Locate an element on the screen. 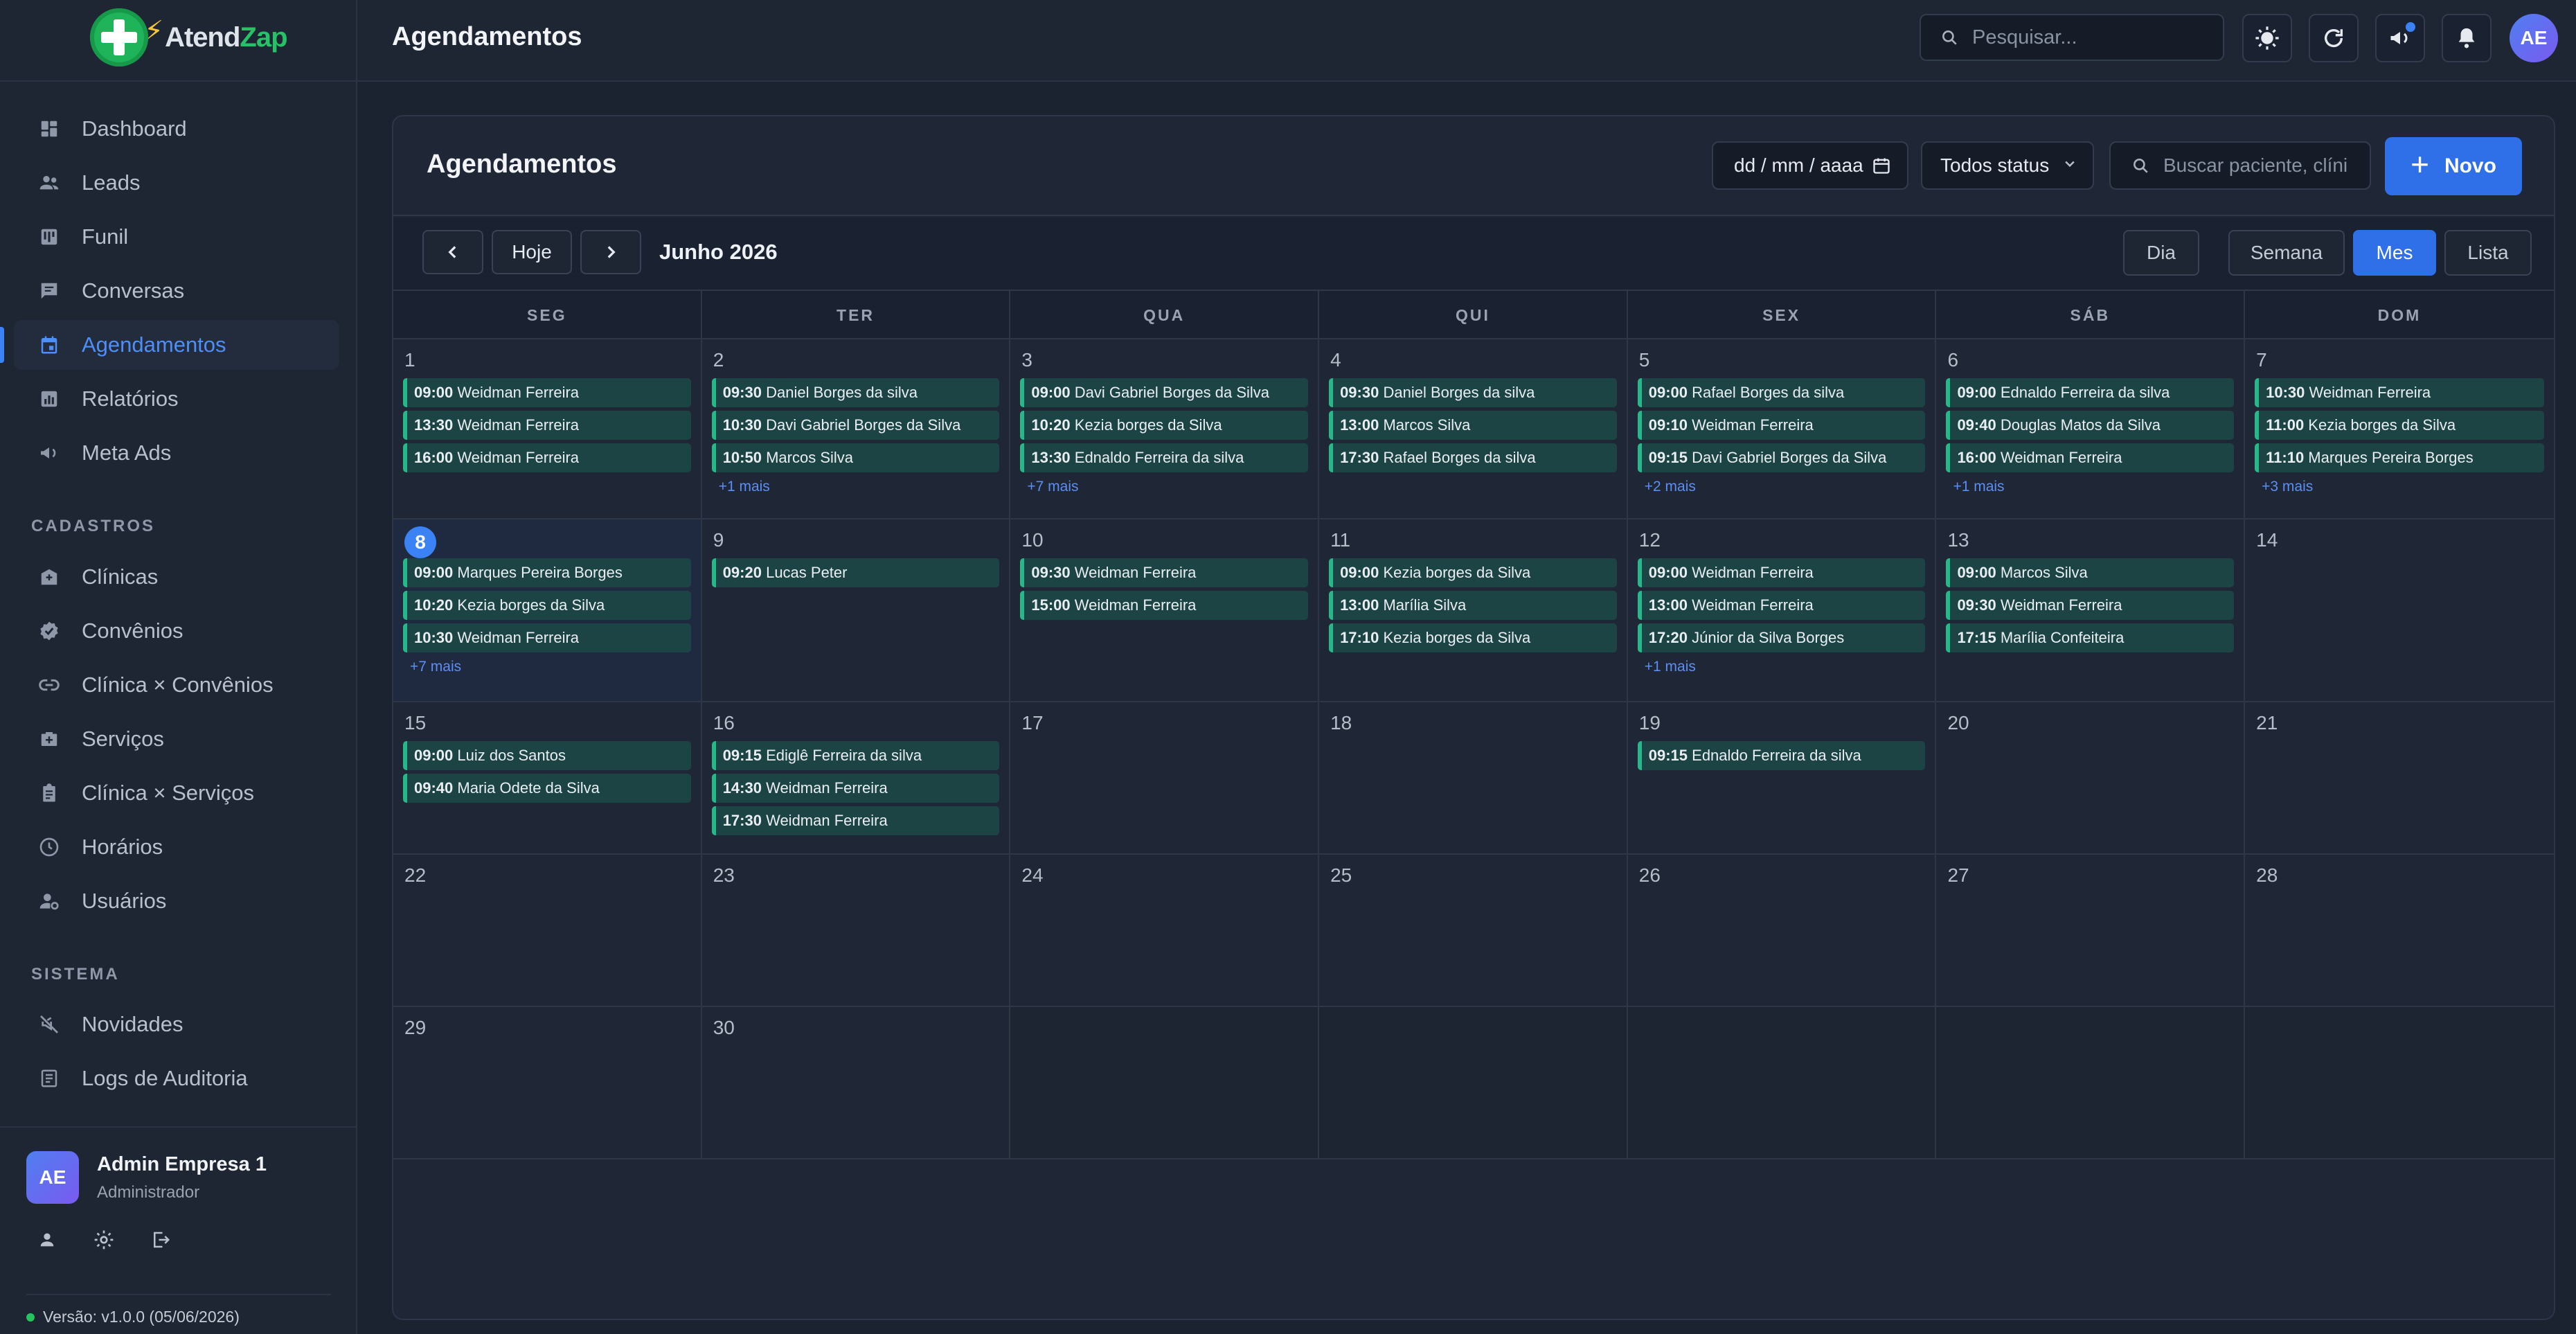  appointment-event: 14:30 Weidman Ferreira is located at coordinates (856, 789).